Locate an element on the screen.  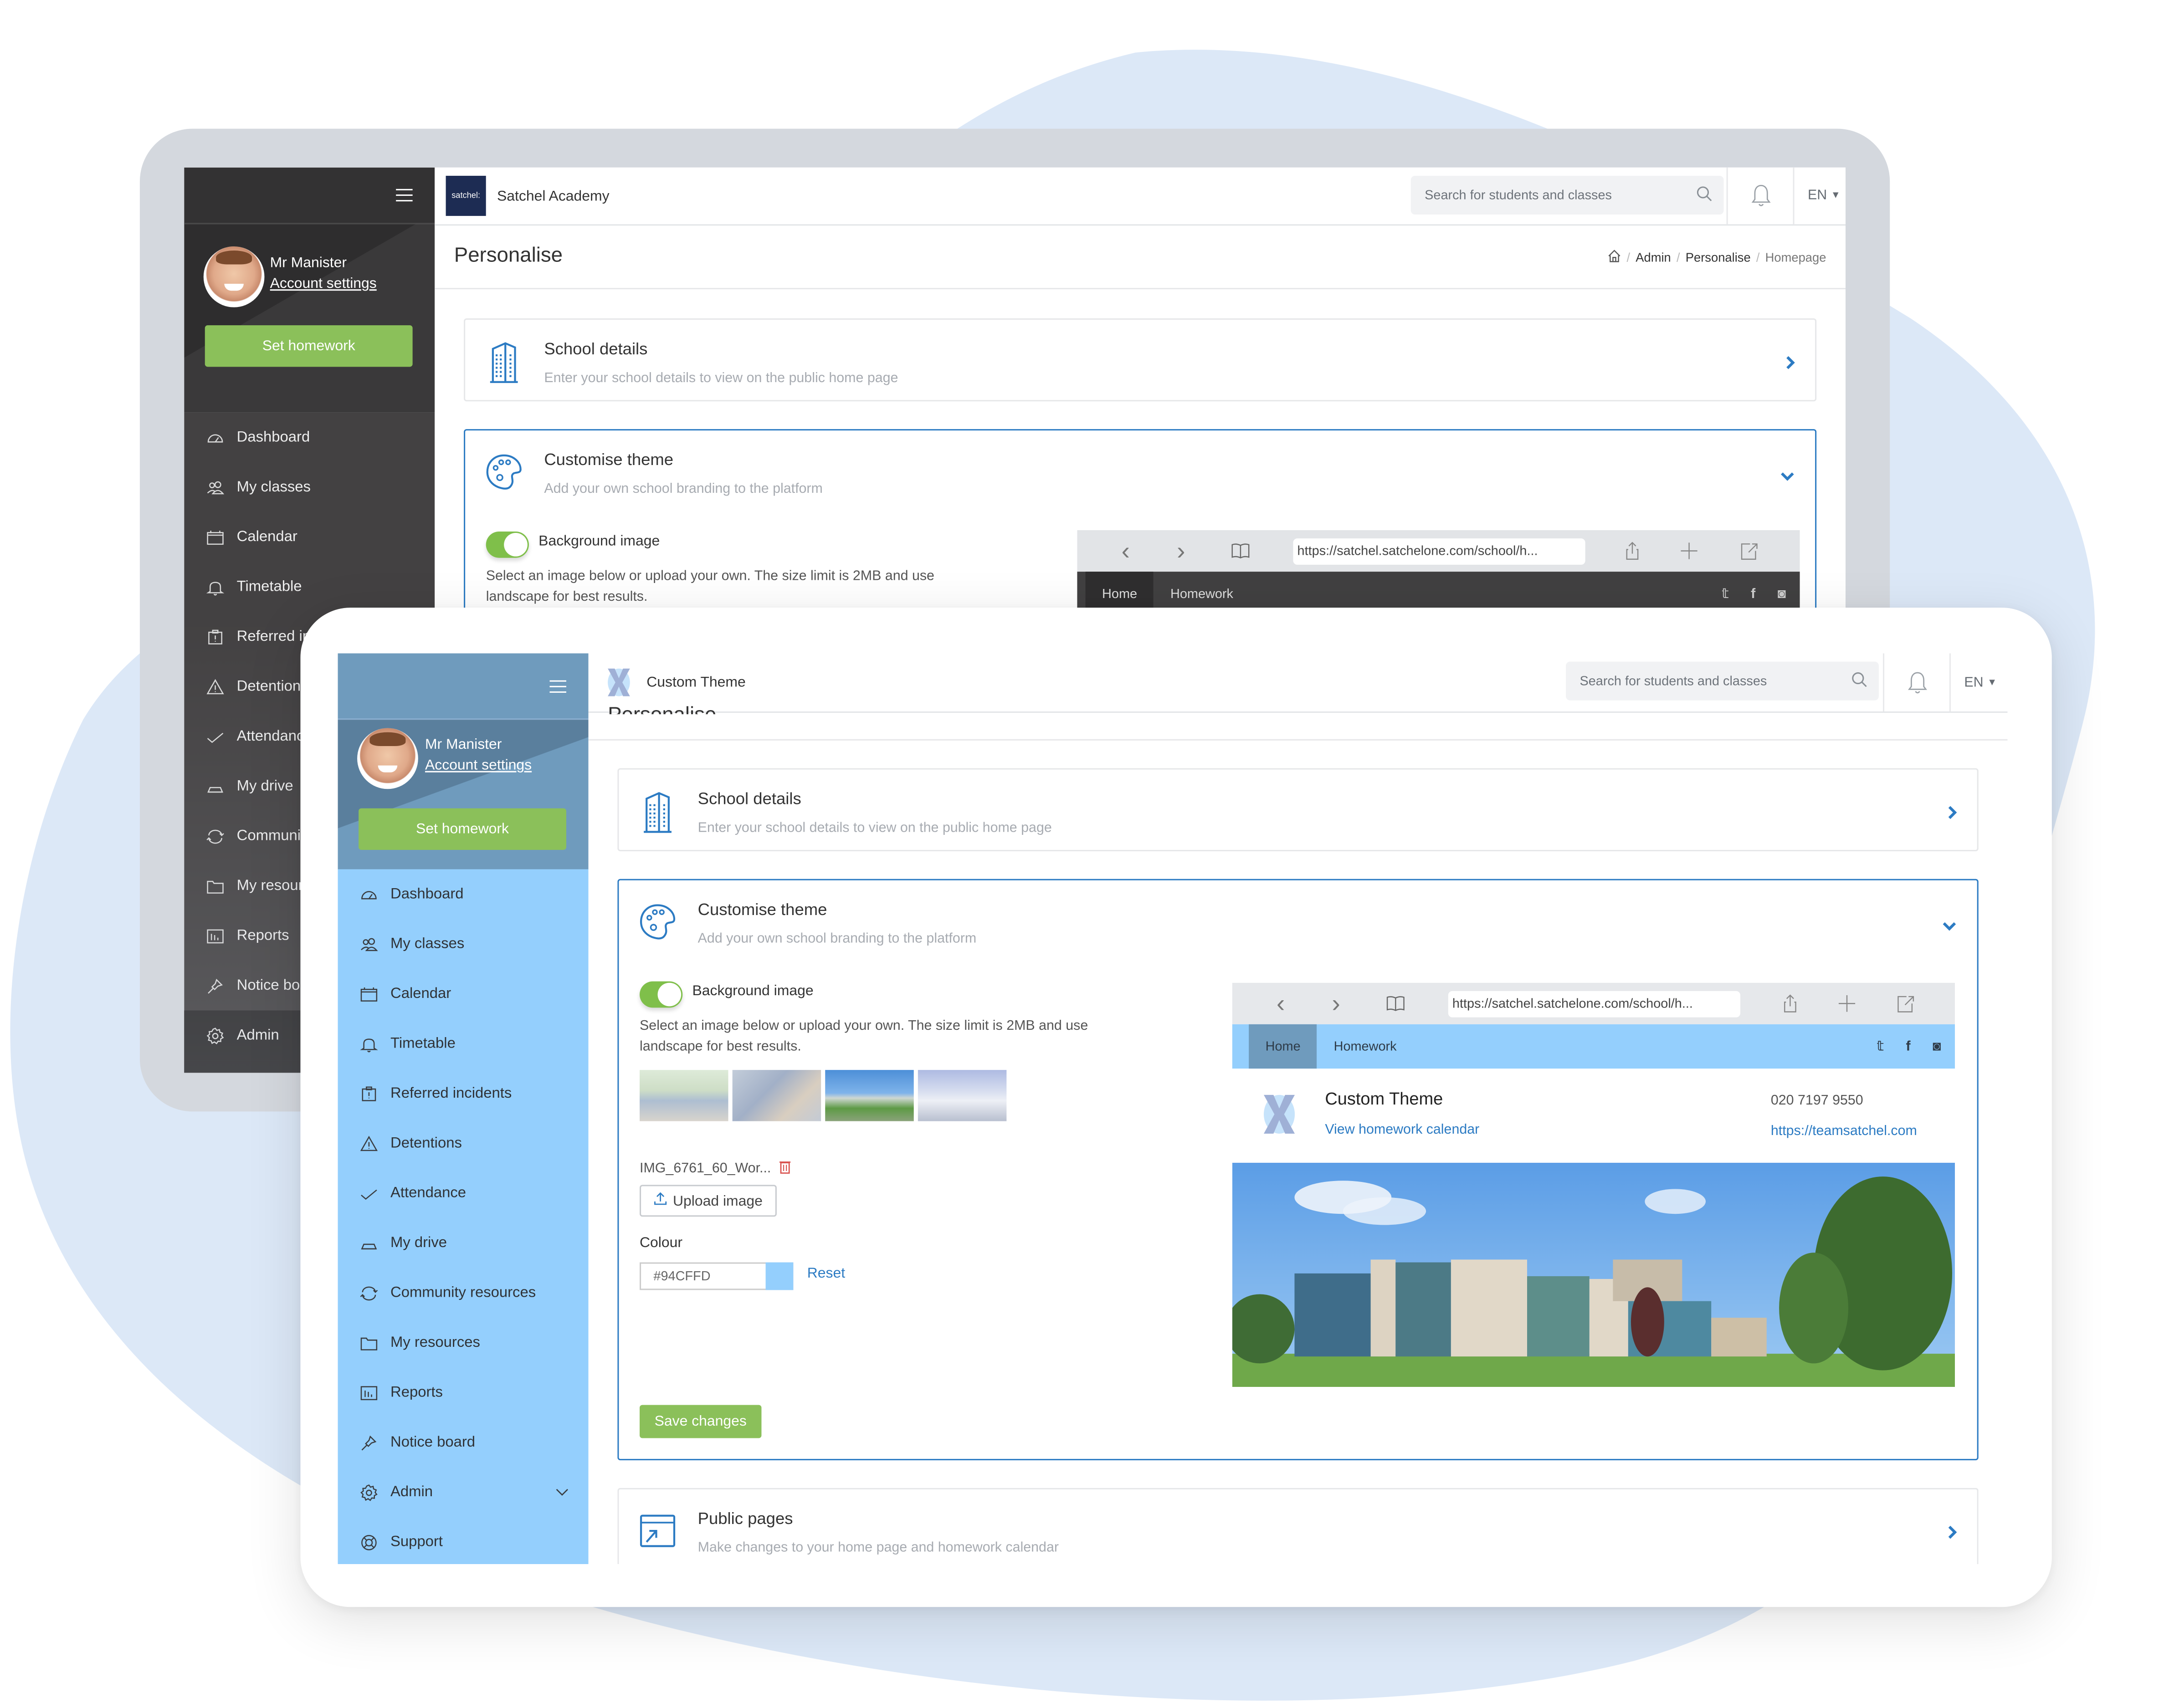
sidebar-item-my-drive: My drive is located at coordinates (463, 1243).